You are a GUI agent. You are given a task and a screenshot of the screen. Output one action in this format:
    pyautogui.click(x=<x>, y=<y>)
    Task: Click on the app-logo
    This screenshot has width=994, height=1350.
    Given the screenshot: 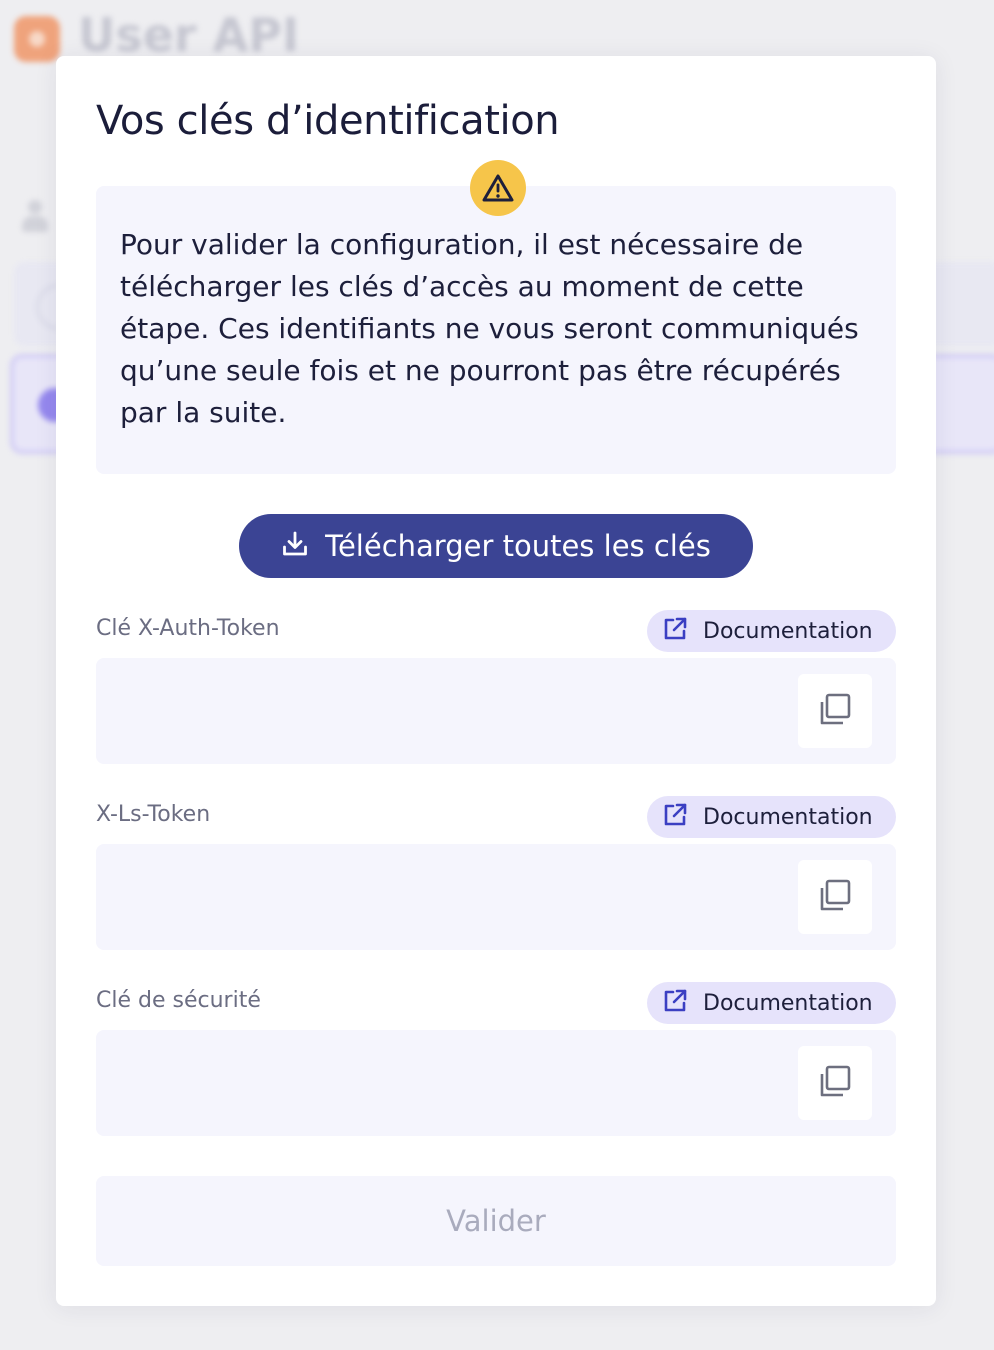 What is the action you would take?
    pyautogui.click(x=37, y=39)
    